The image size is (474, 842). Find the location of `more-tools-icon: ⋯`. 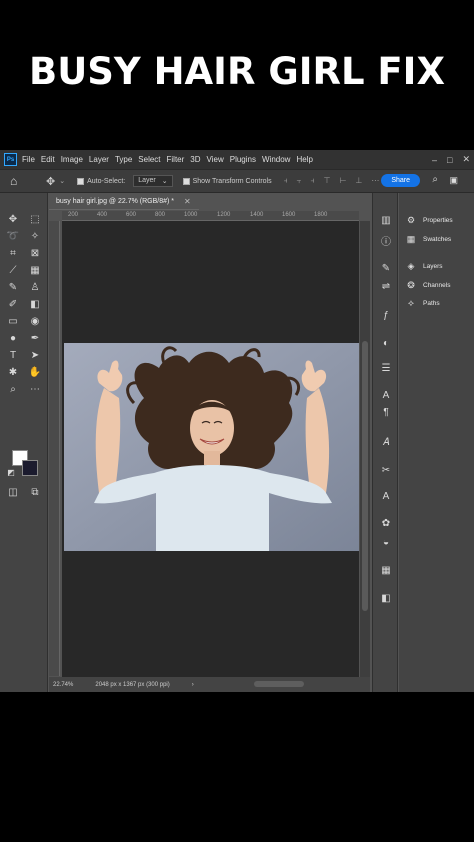

more-tools-icon: ⋯ is located at coordinates (35, 390).